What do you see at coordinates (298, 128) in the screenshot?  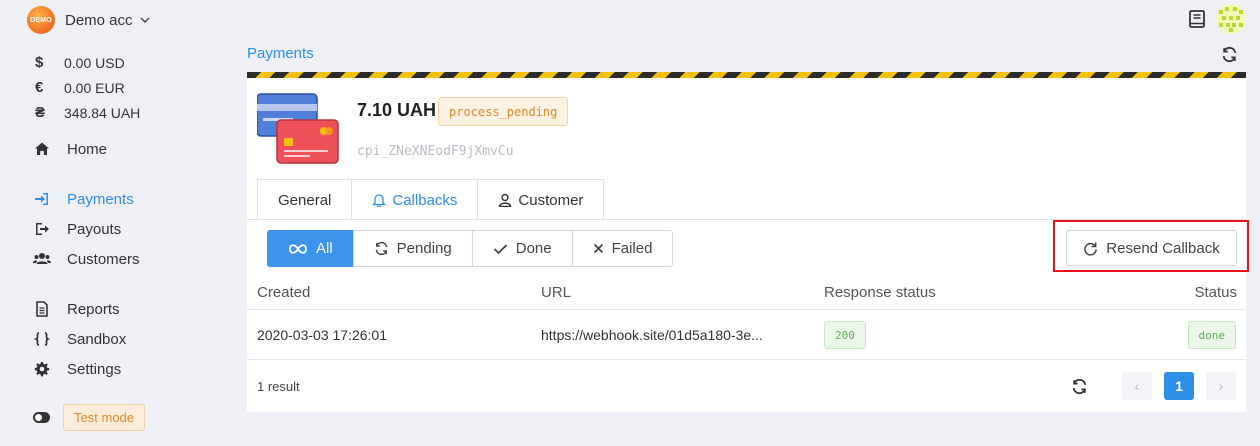 I see `credit-cards-icon` at bounding box center [298, 128].